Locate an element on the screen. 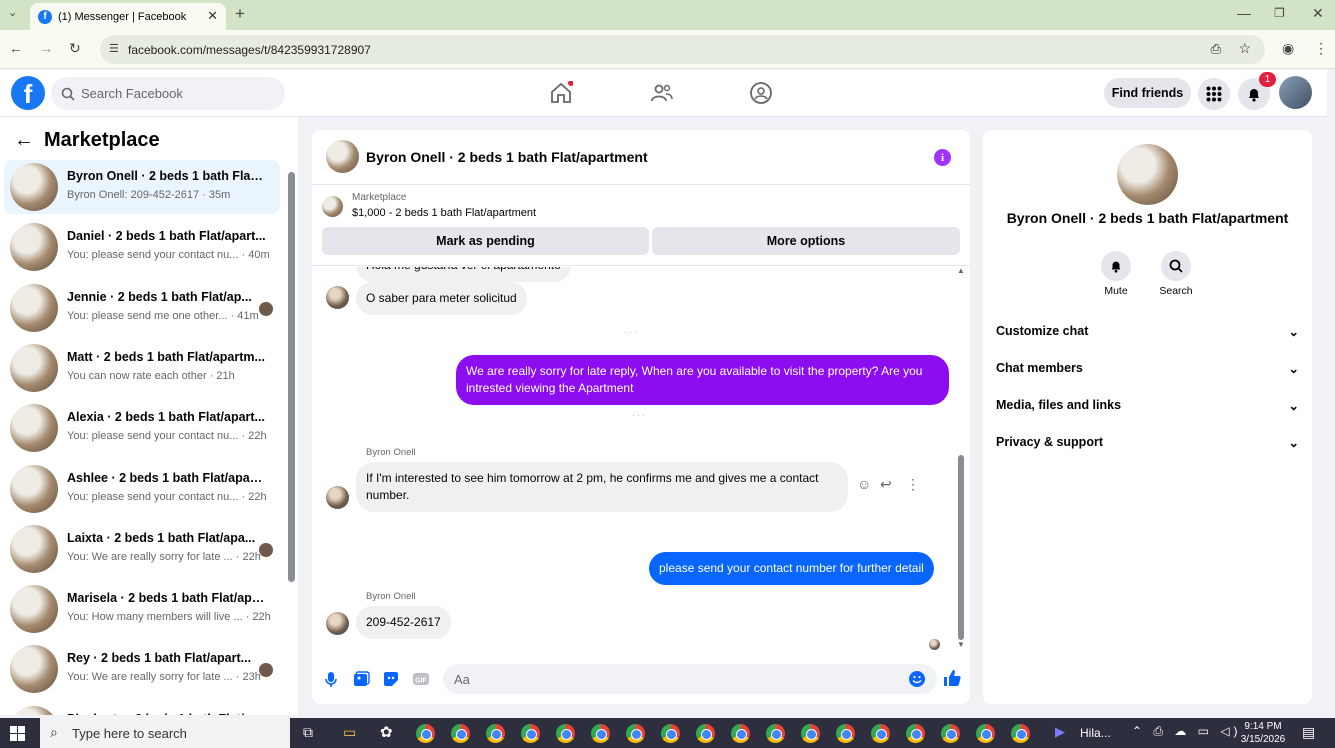  system-tray-icons: ⌃ ⎙ ☁ ▭ ◁) is located at coordinates (1187, 731).